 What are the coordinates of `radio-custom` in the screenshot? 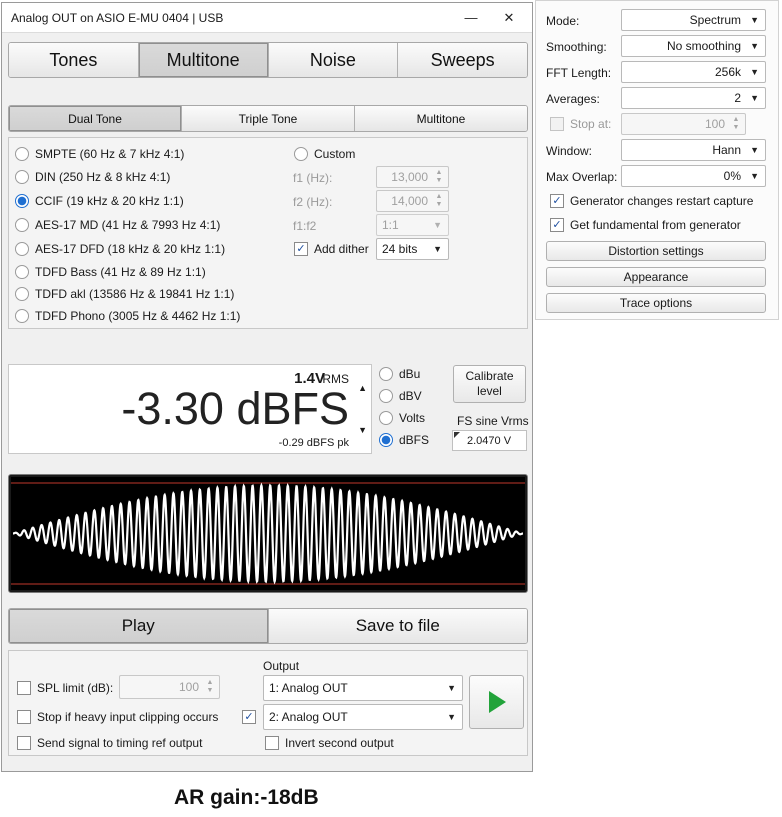 It's located at (301, 154).